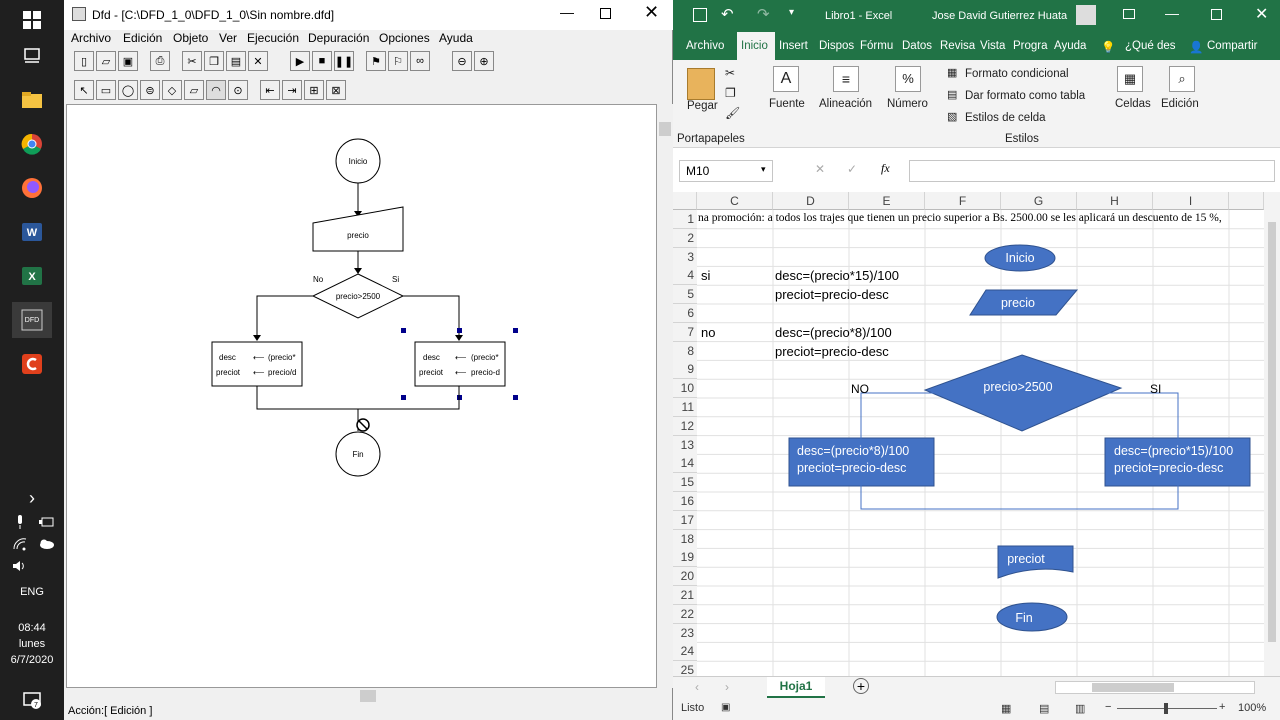 The image size is (1280, 720). What do you see at coordinates (368, 696) in the screenshot?
I see `dfd-hscroll-thumb` at bounding box center [368, 696].